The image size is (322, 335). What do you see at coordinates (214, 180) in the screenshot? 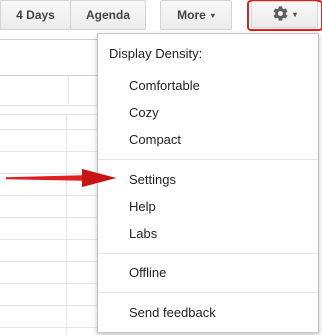
I see `menu-item-settings: Settings` at bounding box center [214, 180].